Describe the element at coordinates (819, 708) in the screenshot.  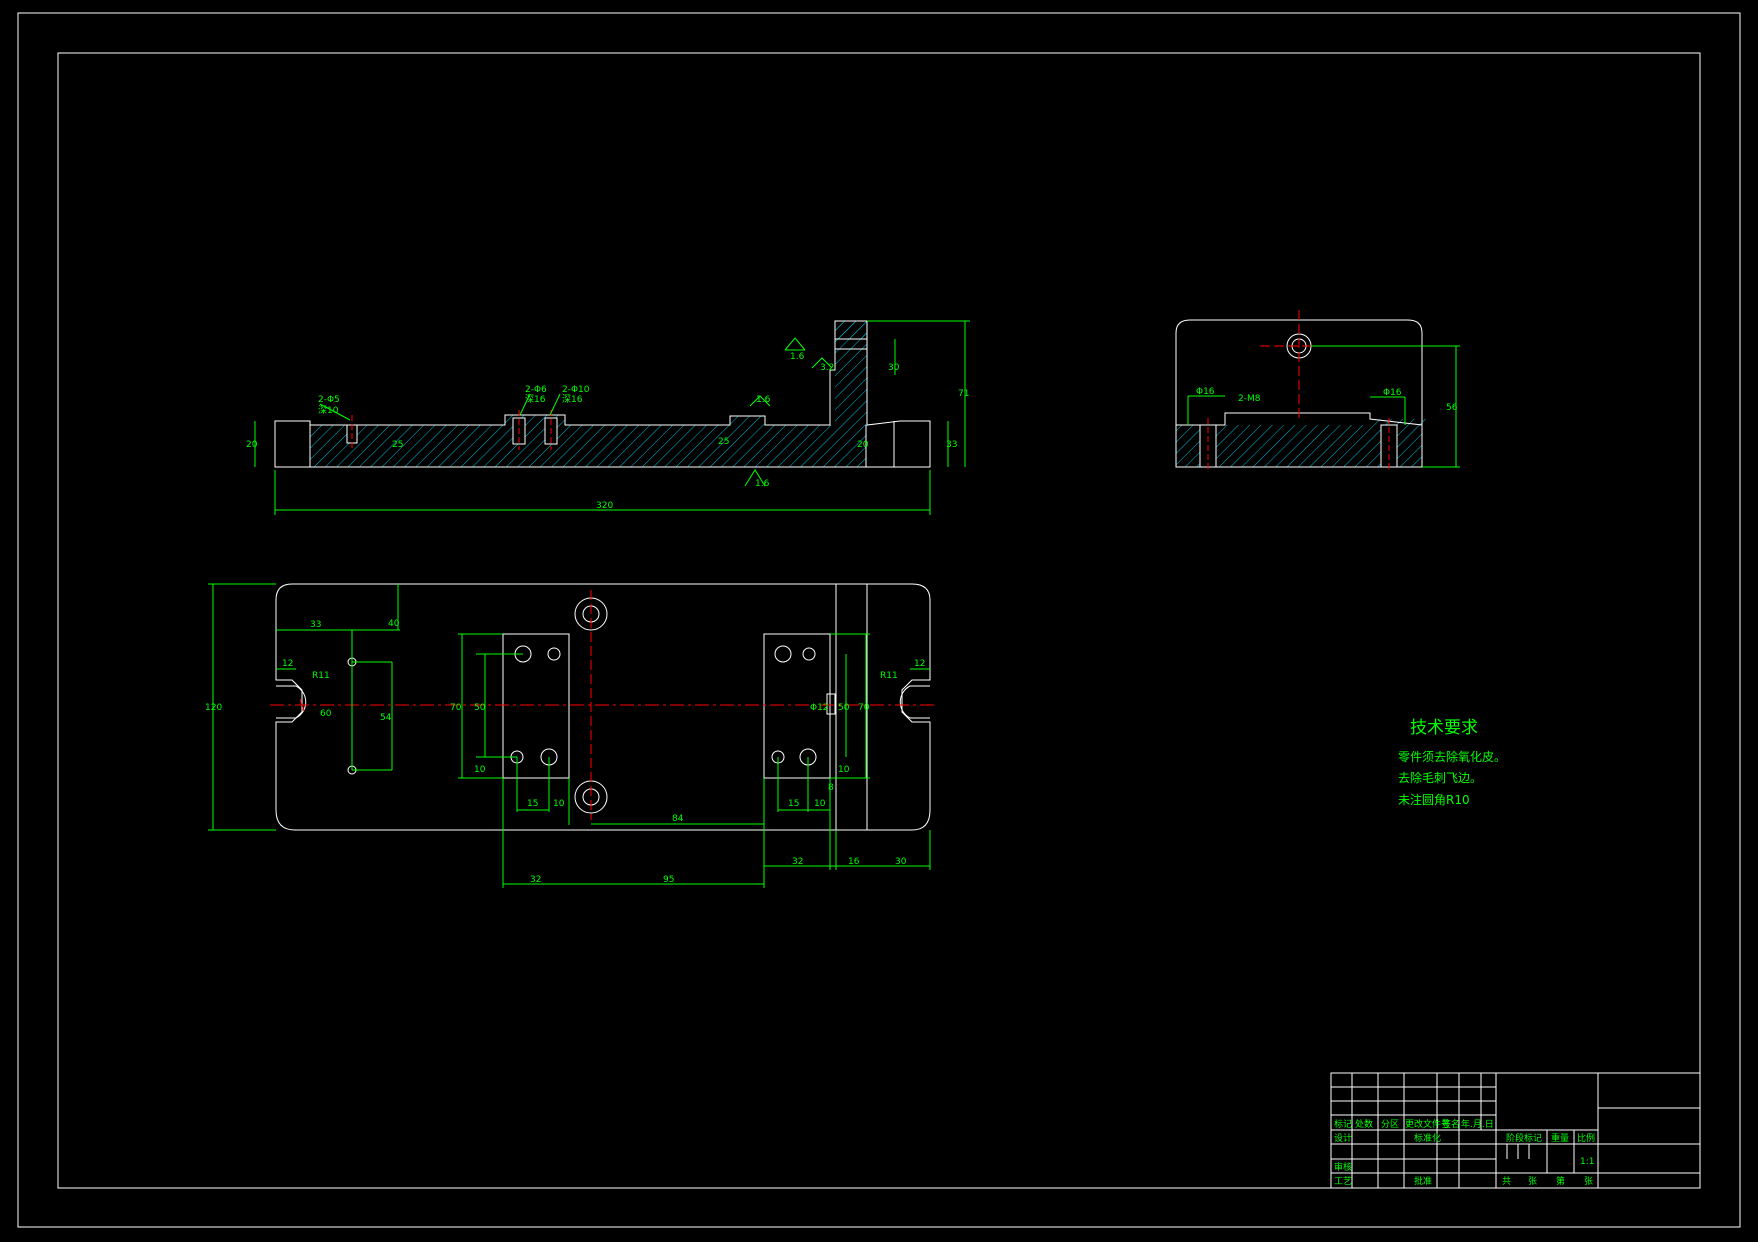
I see `dim-label: Φ12` at that location.